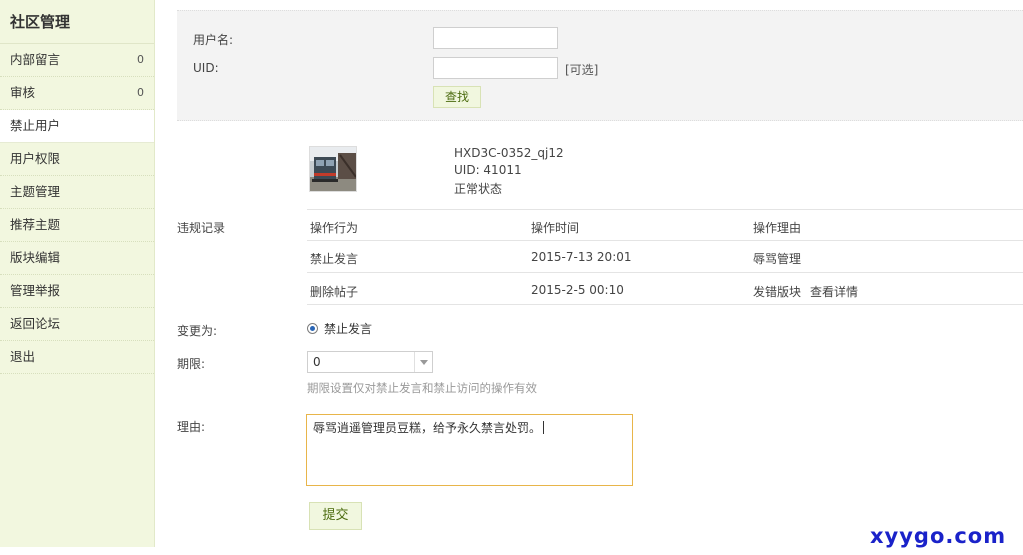 The width and height of the screenshot is (1023, 555). Describe the element at coordinates (35, 224) in the screenshot. I see `sidebar-item-label: 推荐主题` at that location.